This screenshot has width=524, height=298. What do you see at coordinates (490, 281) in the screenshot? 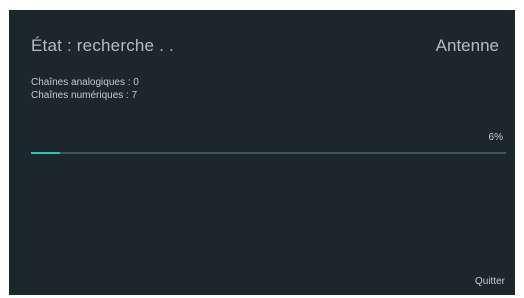
I see `quit-button: Quitter` at bounding box center [490, 281].